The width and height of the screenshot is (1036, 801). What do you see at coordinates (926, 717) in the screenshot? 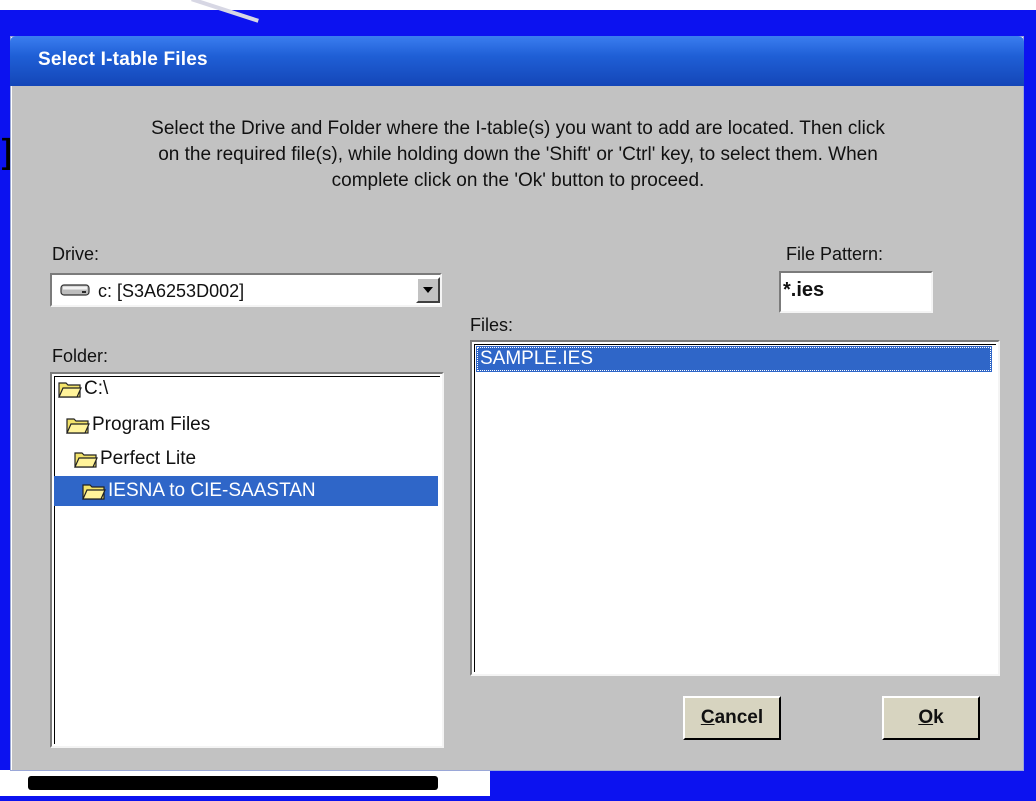
I see `ok-button-accelerator: O` at bounding box center [926, 717].